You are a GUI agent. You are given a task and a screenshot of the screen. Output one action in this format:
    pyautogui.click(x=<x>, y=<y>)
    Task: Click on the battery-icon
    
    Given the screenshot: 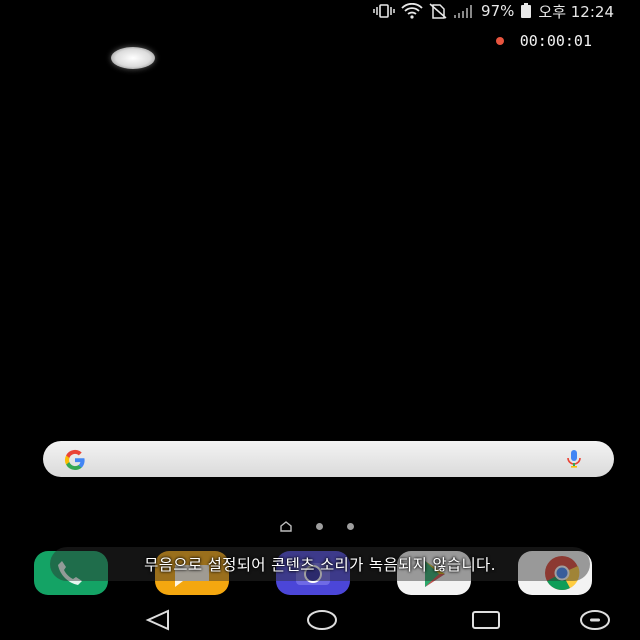 What is the action you would take?
    pyautogui.click(x=526, y=11)
    